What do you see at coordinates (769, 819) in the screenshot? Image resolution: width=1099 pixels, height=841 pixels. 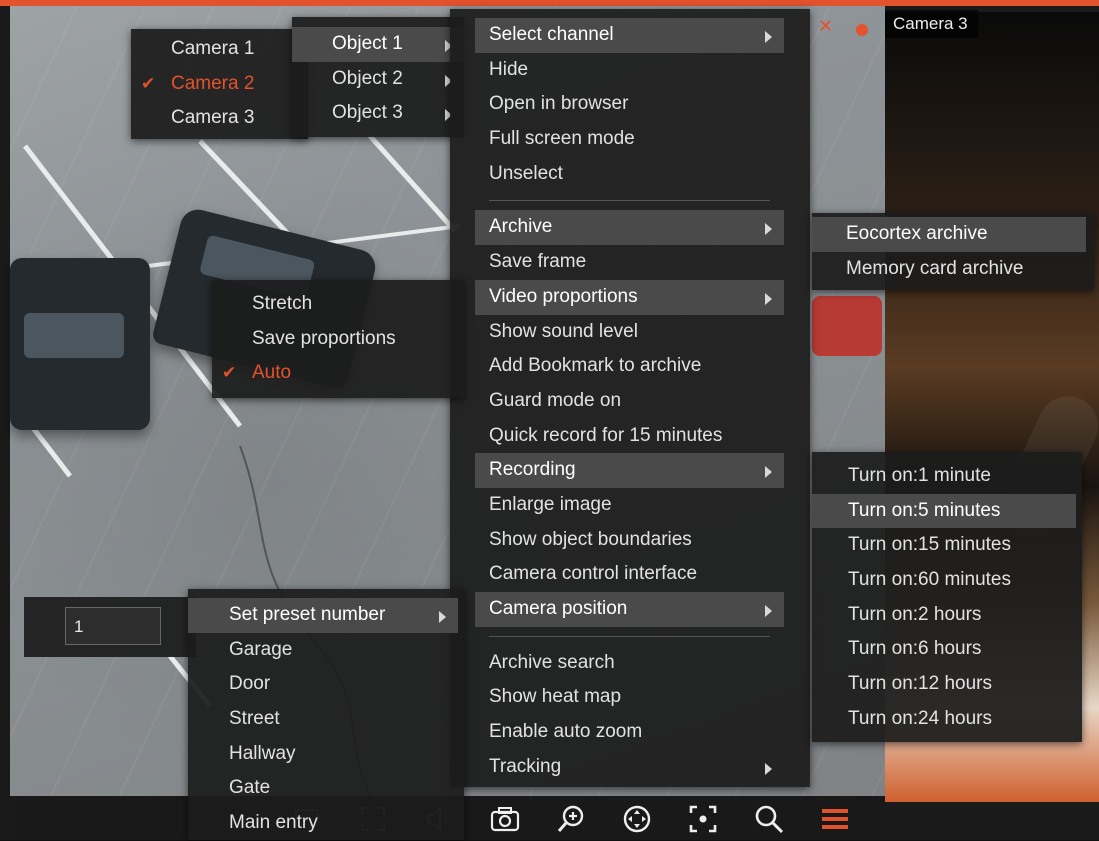 I see `search-icon` at bounding box center [769, 819].